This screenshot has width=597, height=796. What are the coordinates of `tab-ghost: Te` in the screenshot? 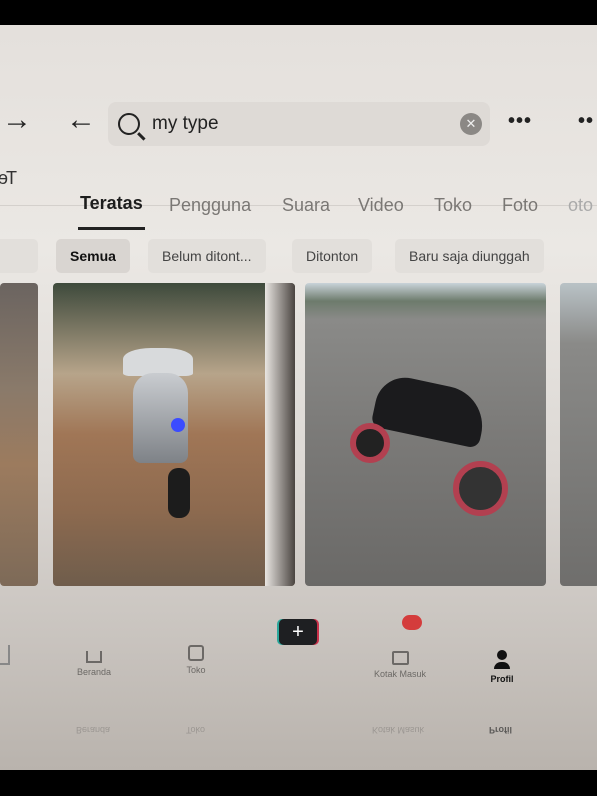 It's located at (9, 178).